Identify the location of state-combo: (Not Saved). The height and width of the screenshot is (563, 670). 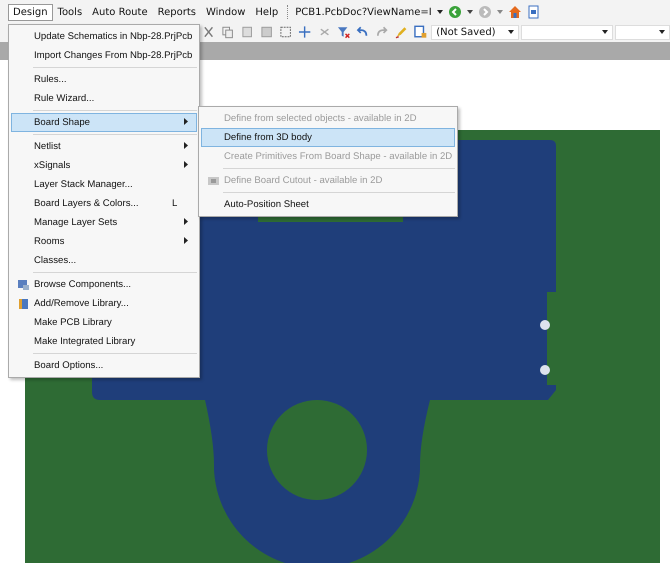
(475, 32).